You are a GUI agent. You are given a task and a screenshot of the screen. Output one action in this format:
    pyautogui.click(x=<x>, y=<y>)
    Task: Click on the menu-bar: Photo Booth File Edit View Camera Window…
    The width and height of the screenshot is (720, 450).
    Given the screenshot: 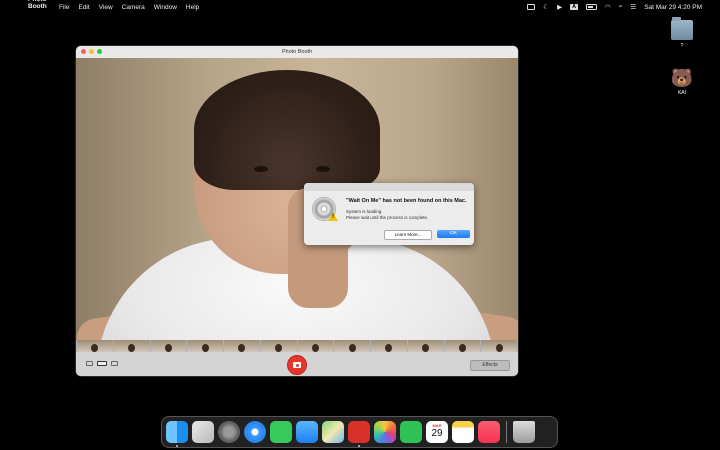 What is the action you would take?
    pyautogui.click(x=360, y=7)
    